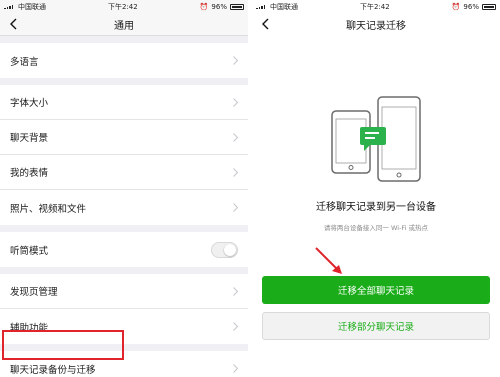 The image size is (500, 377). I want to click on highlight-box, so click(63, 345).